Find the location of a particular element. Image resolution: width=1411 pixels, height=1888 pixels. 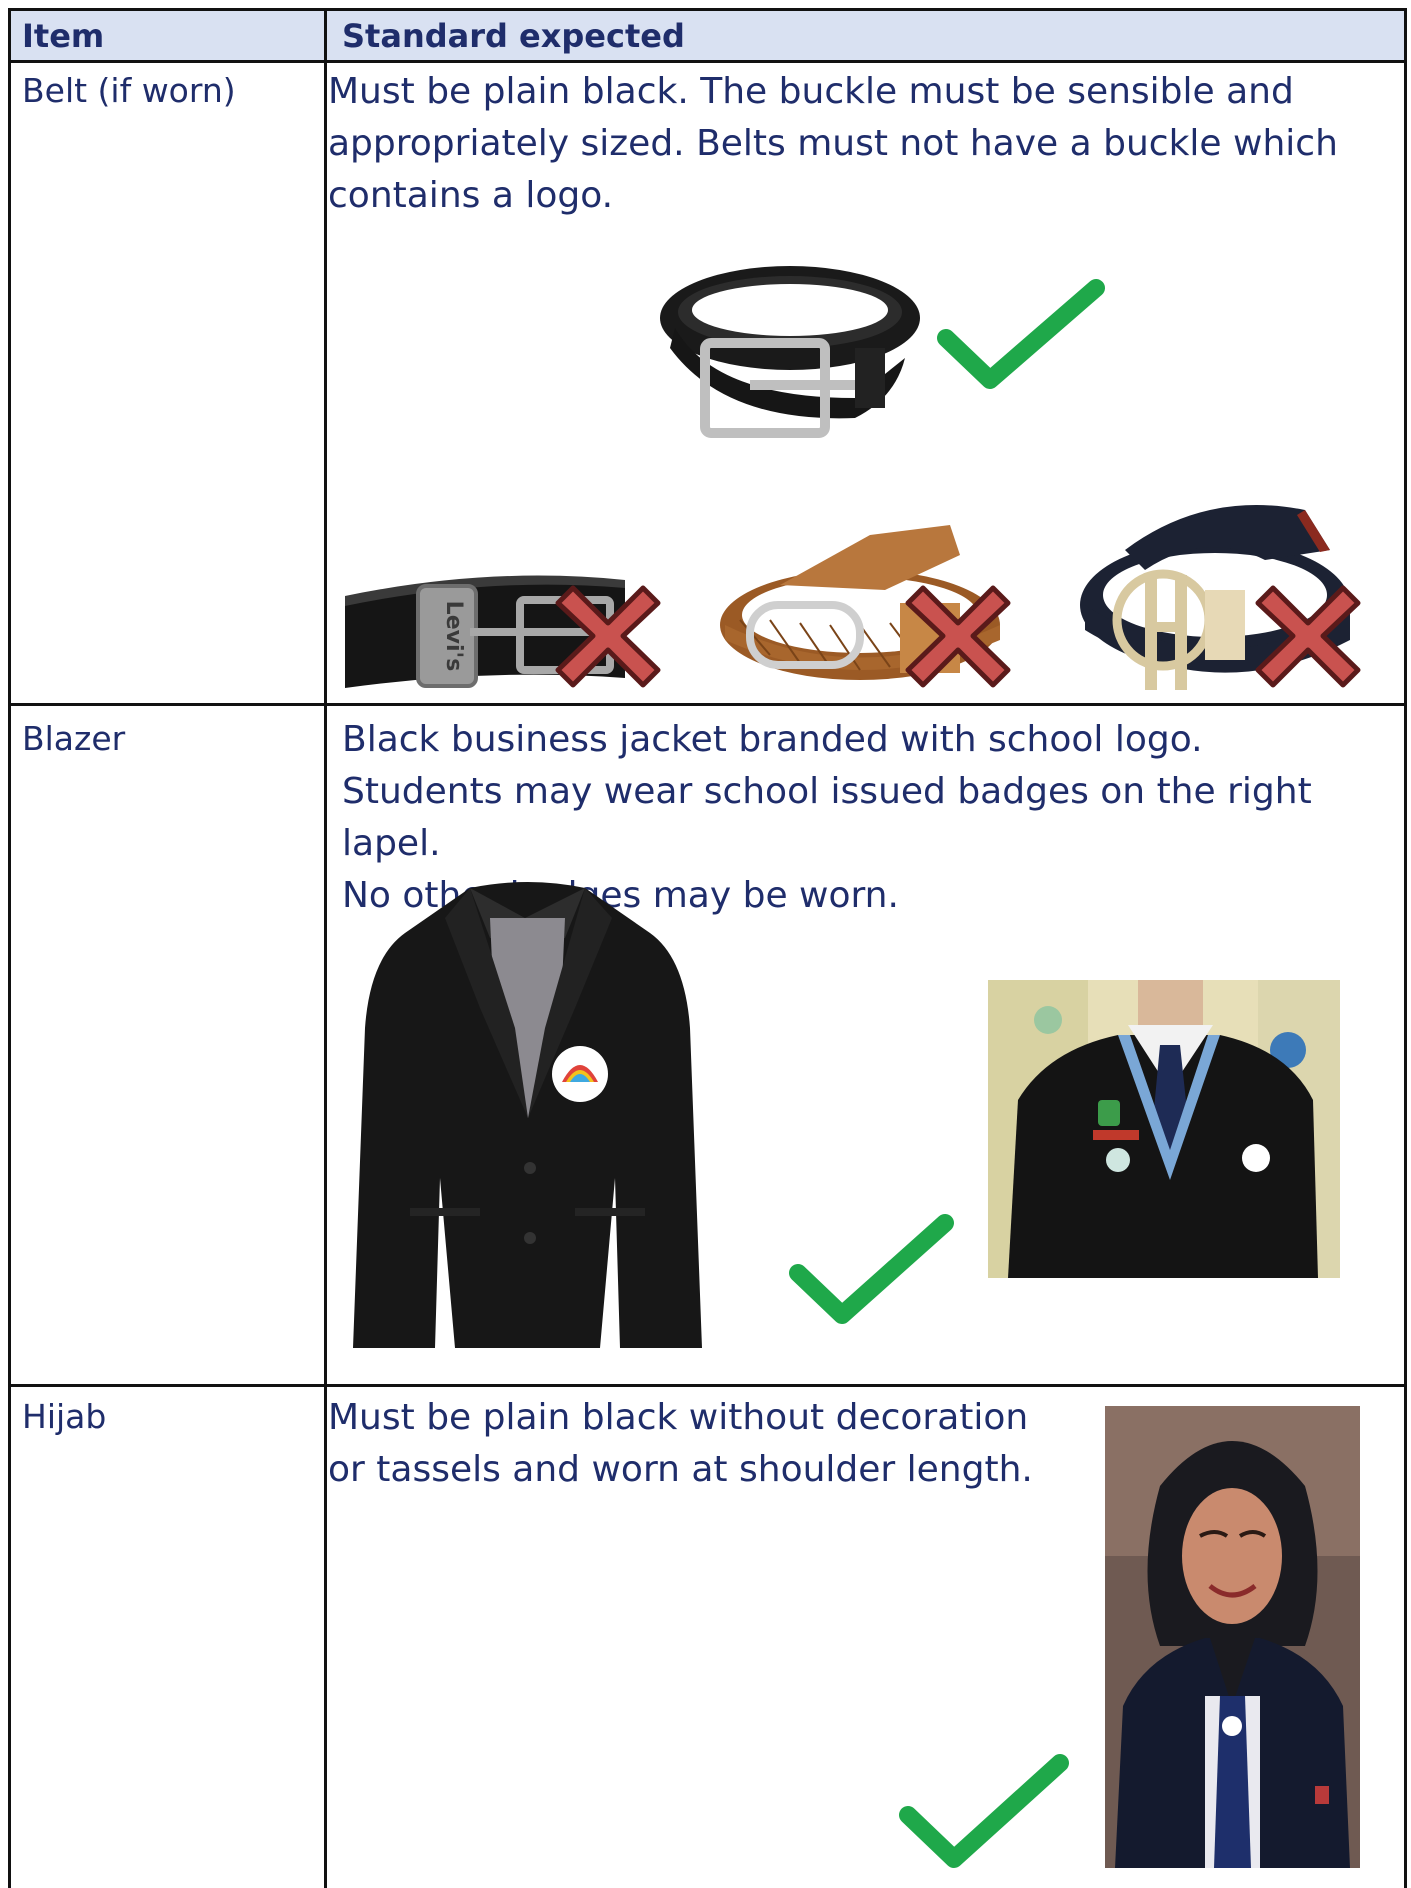

levis-brand-text: Levi's is located at coordinates (453, 636).